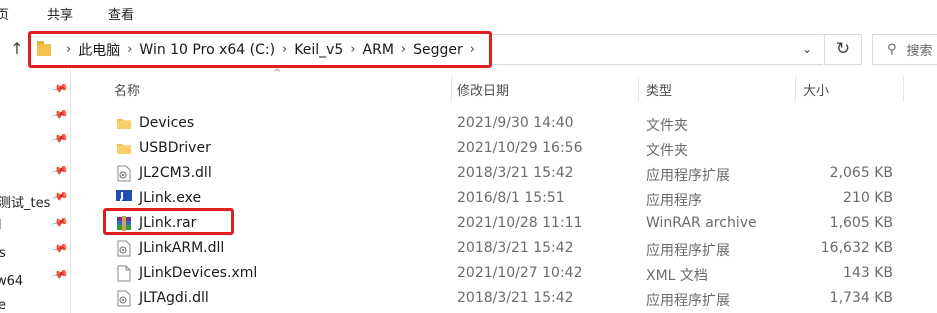  What do you see at coordinates (659, 89) in the screenshot?
I see `column-header-type: 类型` at bounding box center [659, 89].